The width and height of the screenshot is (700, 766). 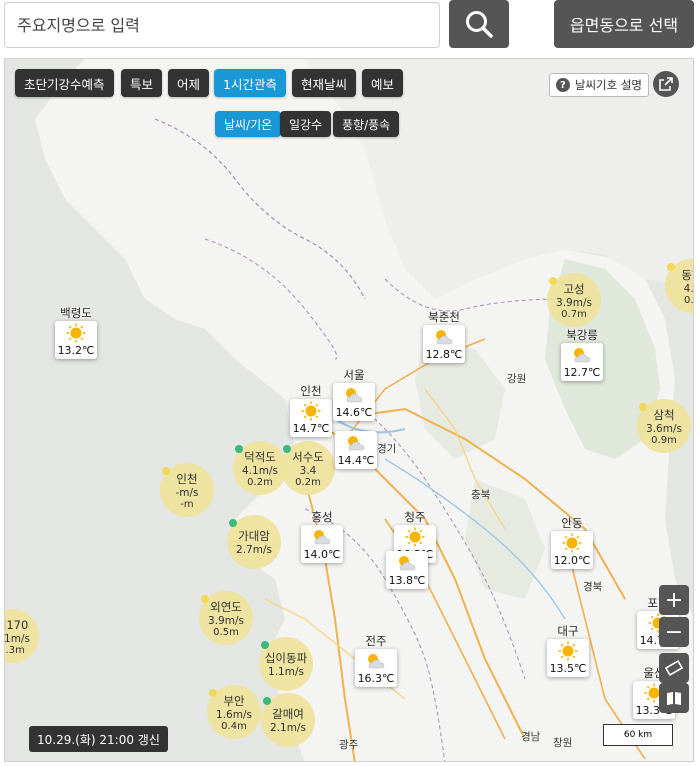 I want to click on top-bar: 읍면동으로 선택, so click(x=350, y=29).